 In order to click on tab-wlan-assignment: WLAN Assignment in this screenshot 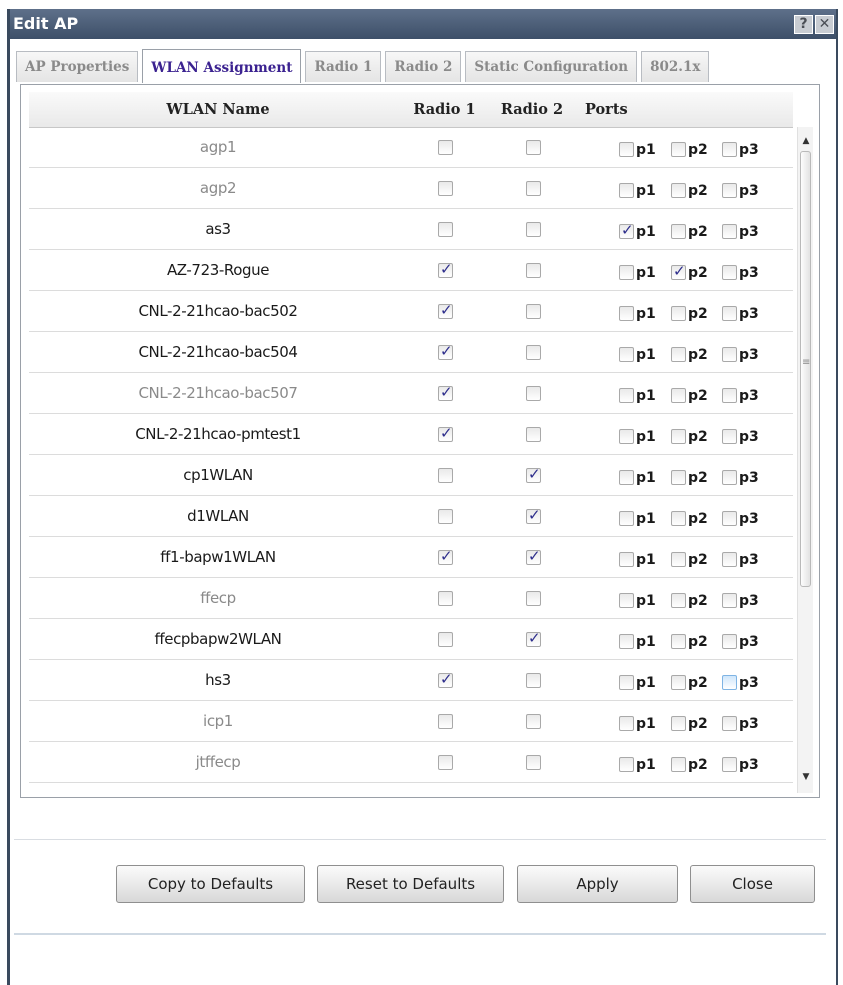, I will do `click(222, 66)`.